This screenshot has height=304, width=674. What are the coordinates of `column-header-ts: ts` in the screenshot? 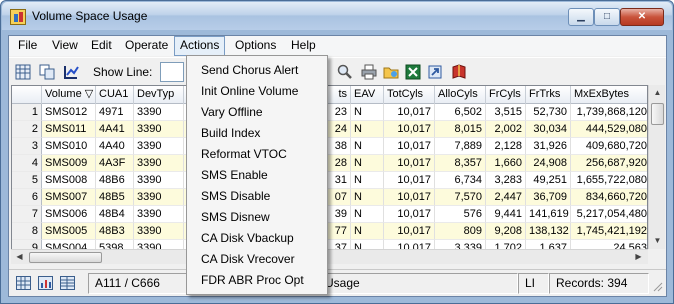 It's located at (339, 95).